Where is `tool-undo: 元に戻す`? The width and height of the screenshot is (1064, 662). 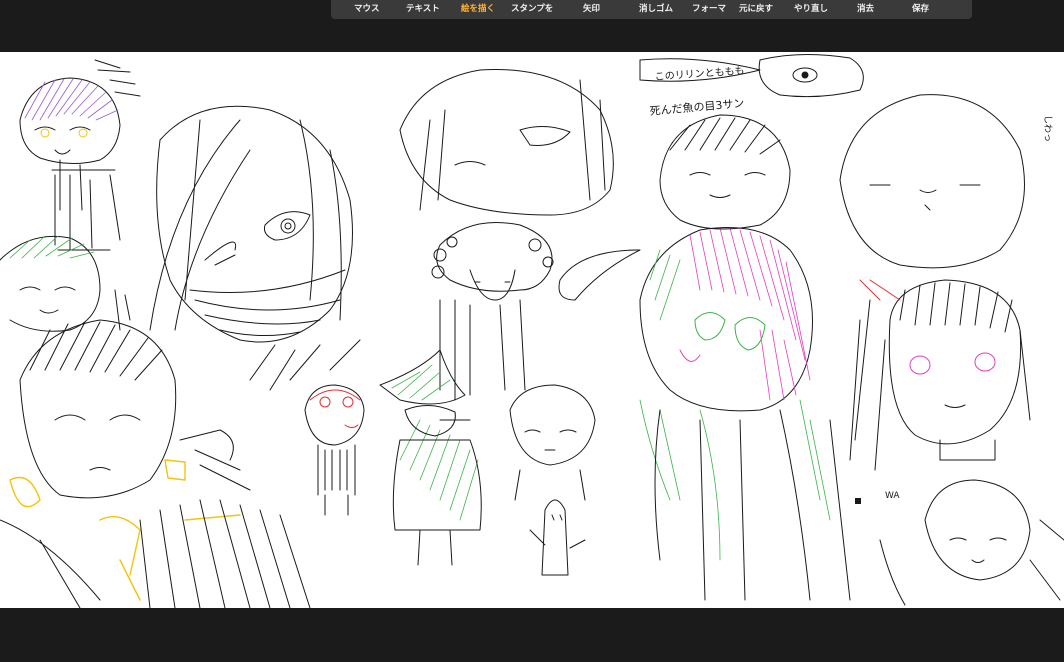
tool-undo: 元に戻す is located at coordinates (756, 9).